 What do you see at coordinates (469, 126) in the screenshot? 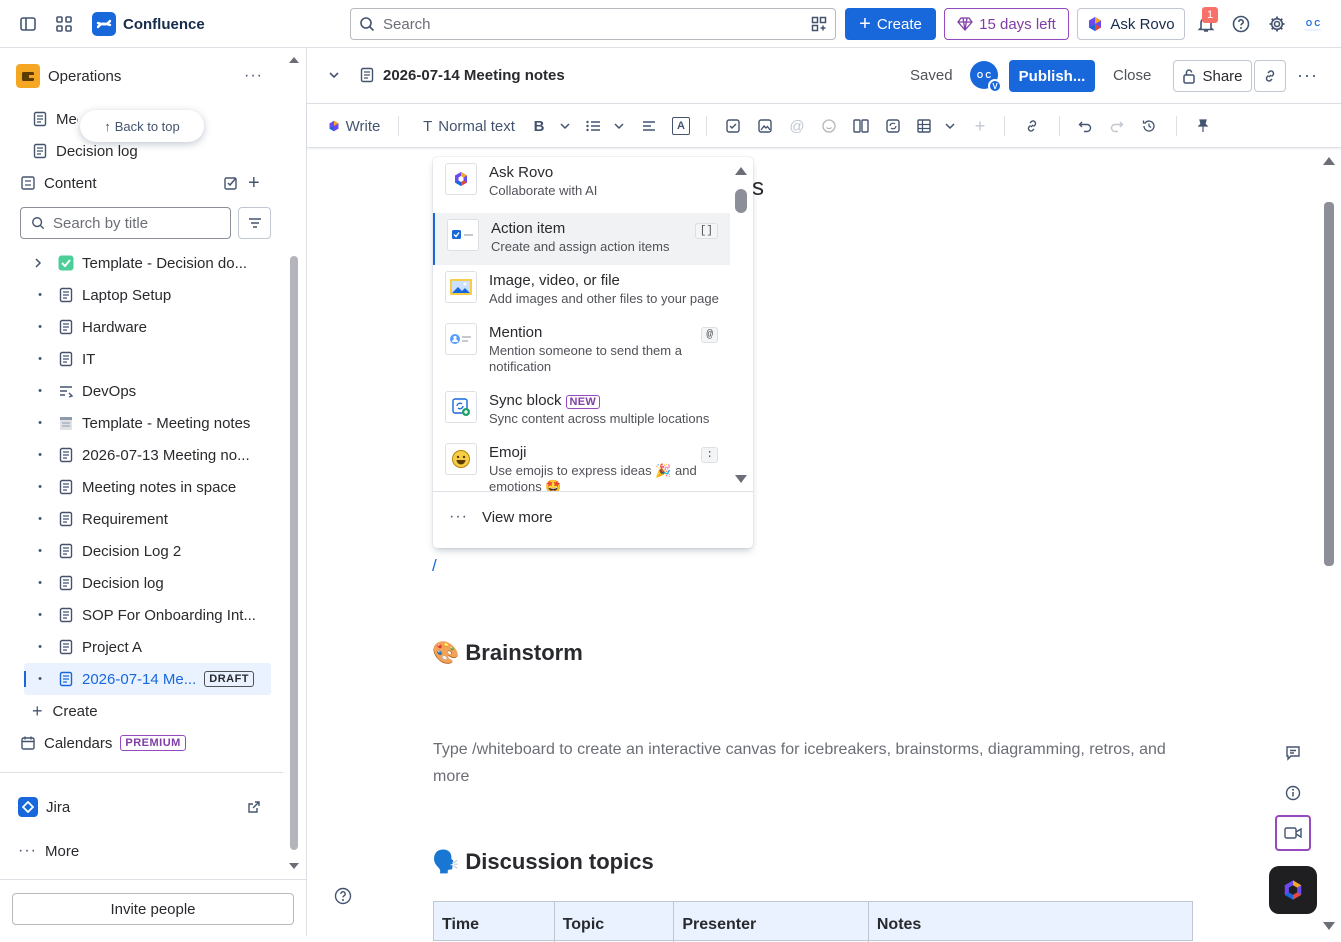
I see `text-style-dropdown: T Normal text` at bounding box center [469, 126].